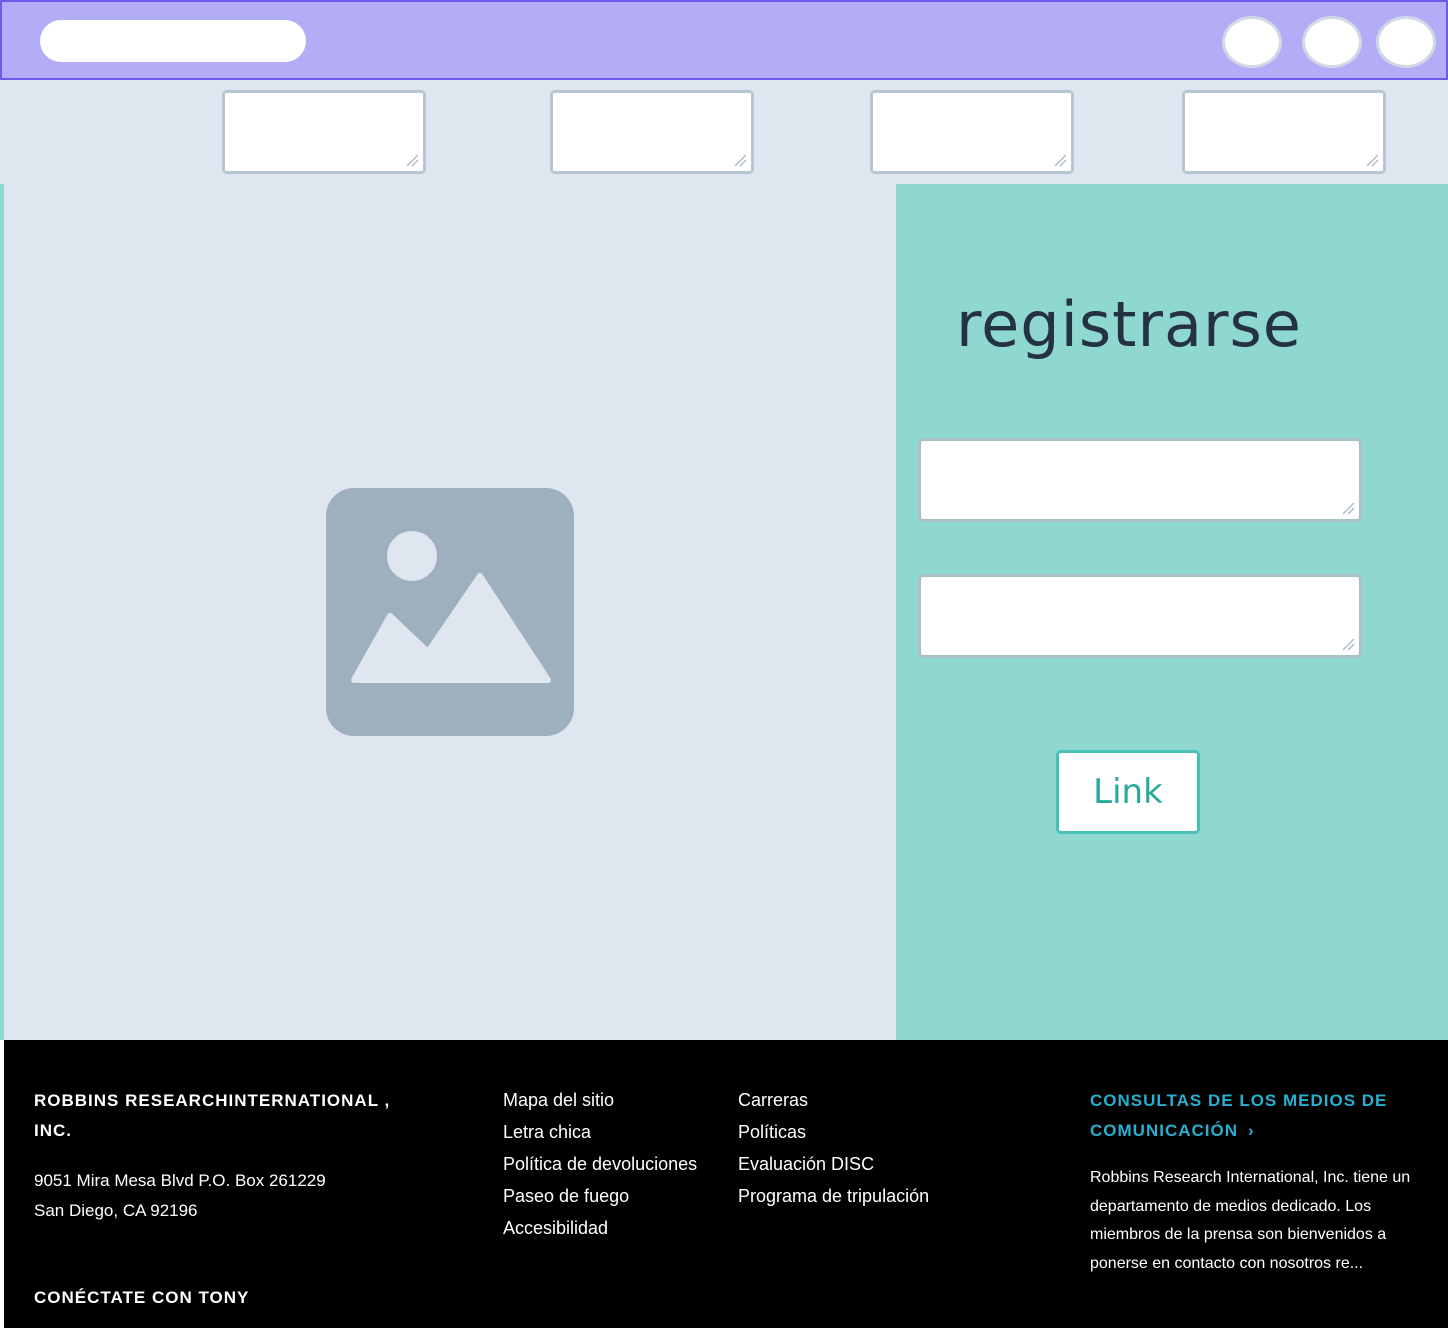  What do you see at coordinates (600, 1132) in the screenshot?
I see `footer-link-fine-print: Letra chica` at bounding box center [600, 1132].